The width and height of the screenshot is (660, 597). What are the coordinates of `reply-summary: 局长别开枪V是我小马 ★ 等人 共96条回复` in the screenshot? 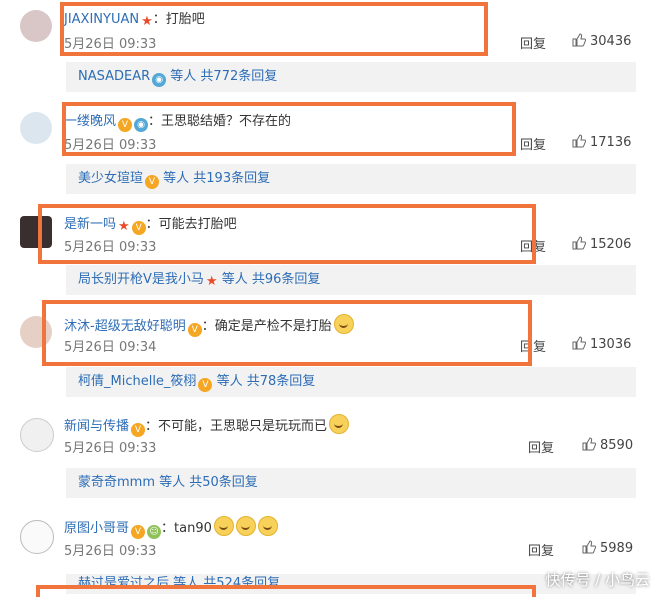 It's located at (351, 280).